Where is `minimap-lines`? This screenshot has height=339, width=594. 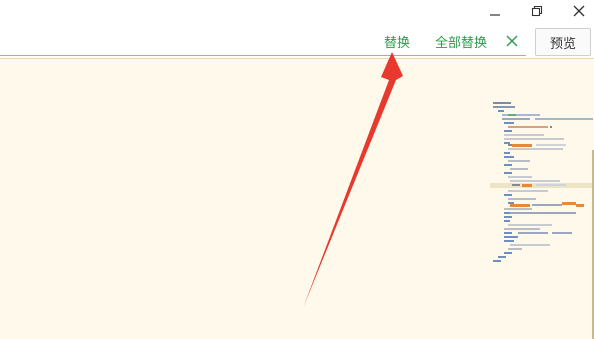 minimap-lines is located at coordinates (542, 182).